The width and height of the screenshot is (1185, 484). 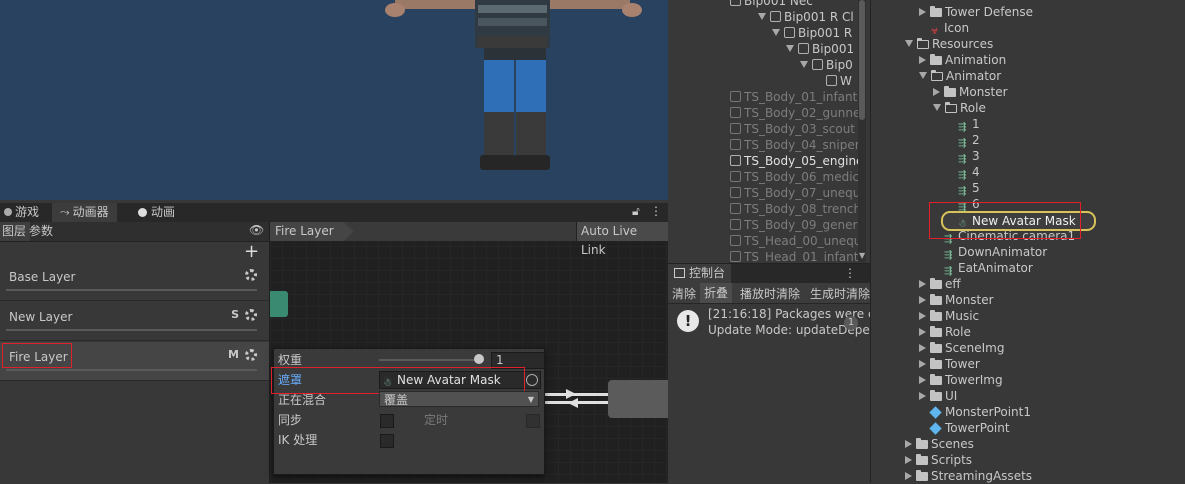 What do you see at coordinates (806, 17) in the screenshot?
I see `hierarchy-item: Bip001 R Cl` at bounding box center [806, 17].